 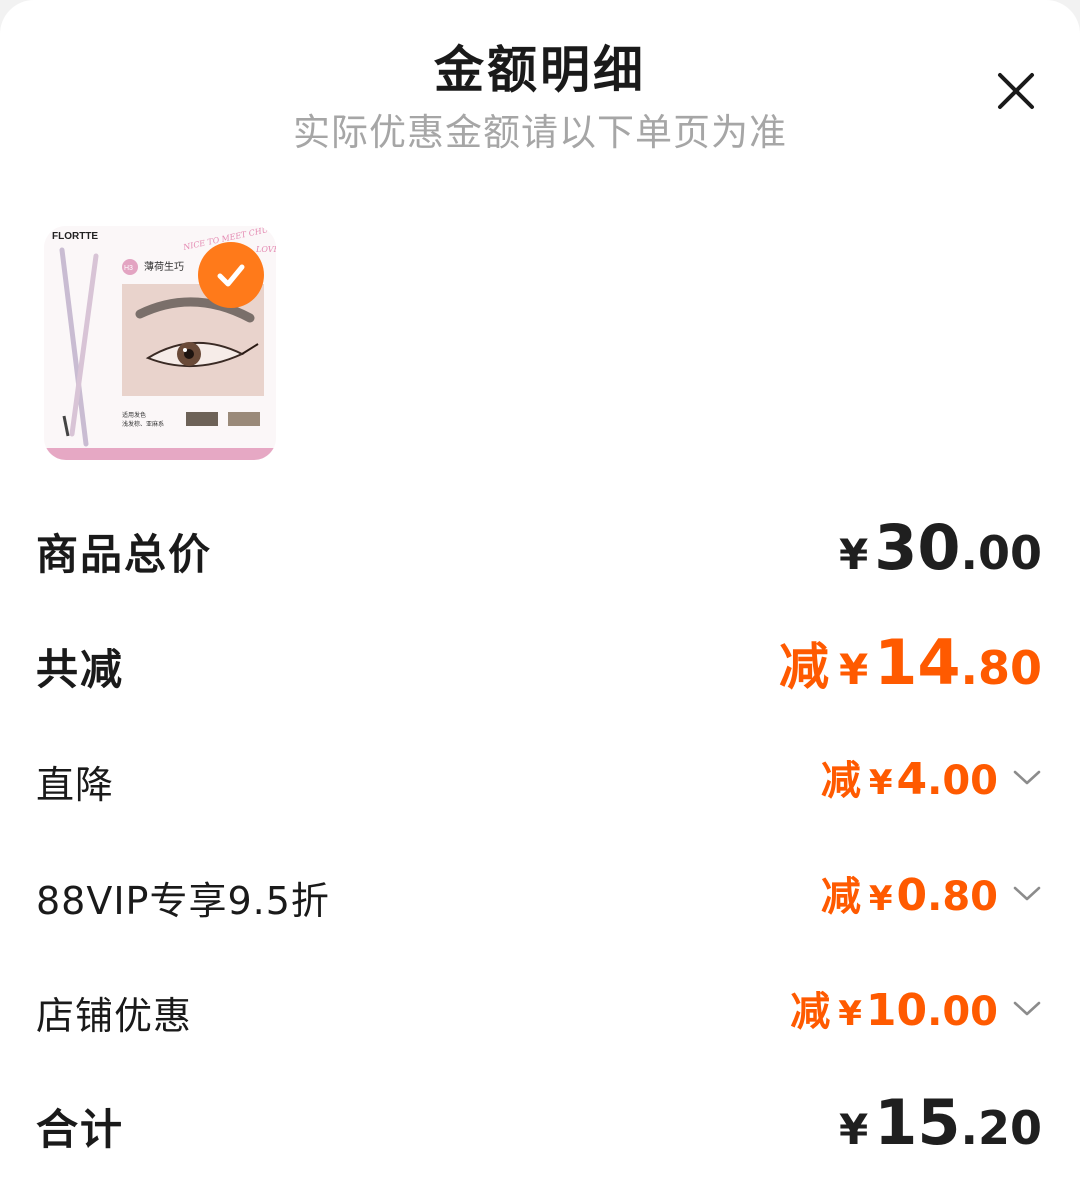 What do you see at coordinates (1001, 1128) in the screenshot?
I see `price-decimal: .20` at bounding box center [1001, 1128].